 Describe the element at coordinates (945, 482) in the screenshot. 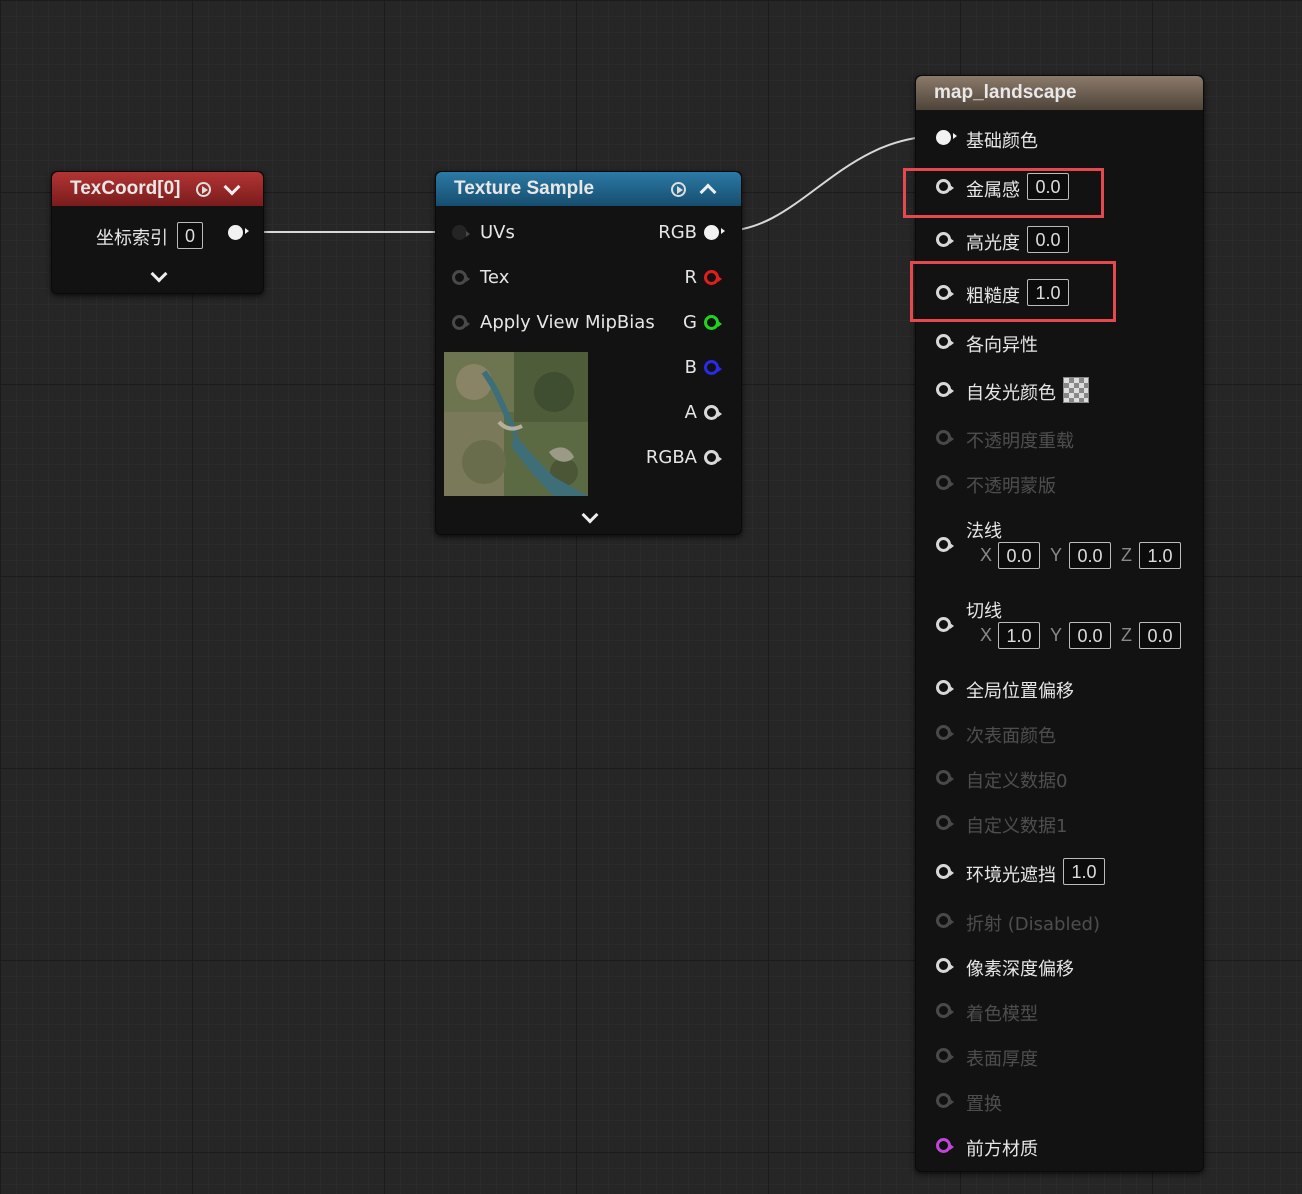

I see `opacity-mask-pin` at that location.